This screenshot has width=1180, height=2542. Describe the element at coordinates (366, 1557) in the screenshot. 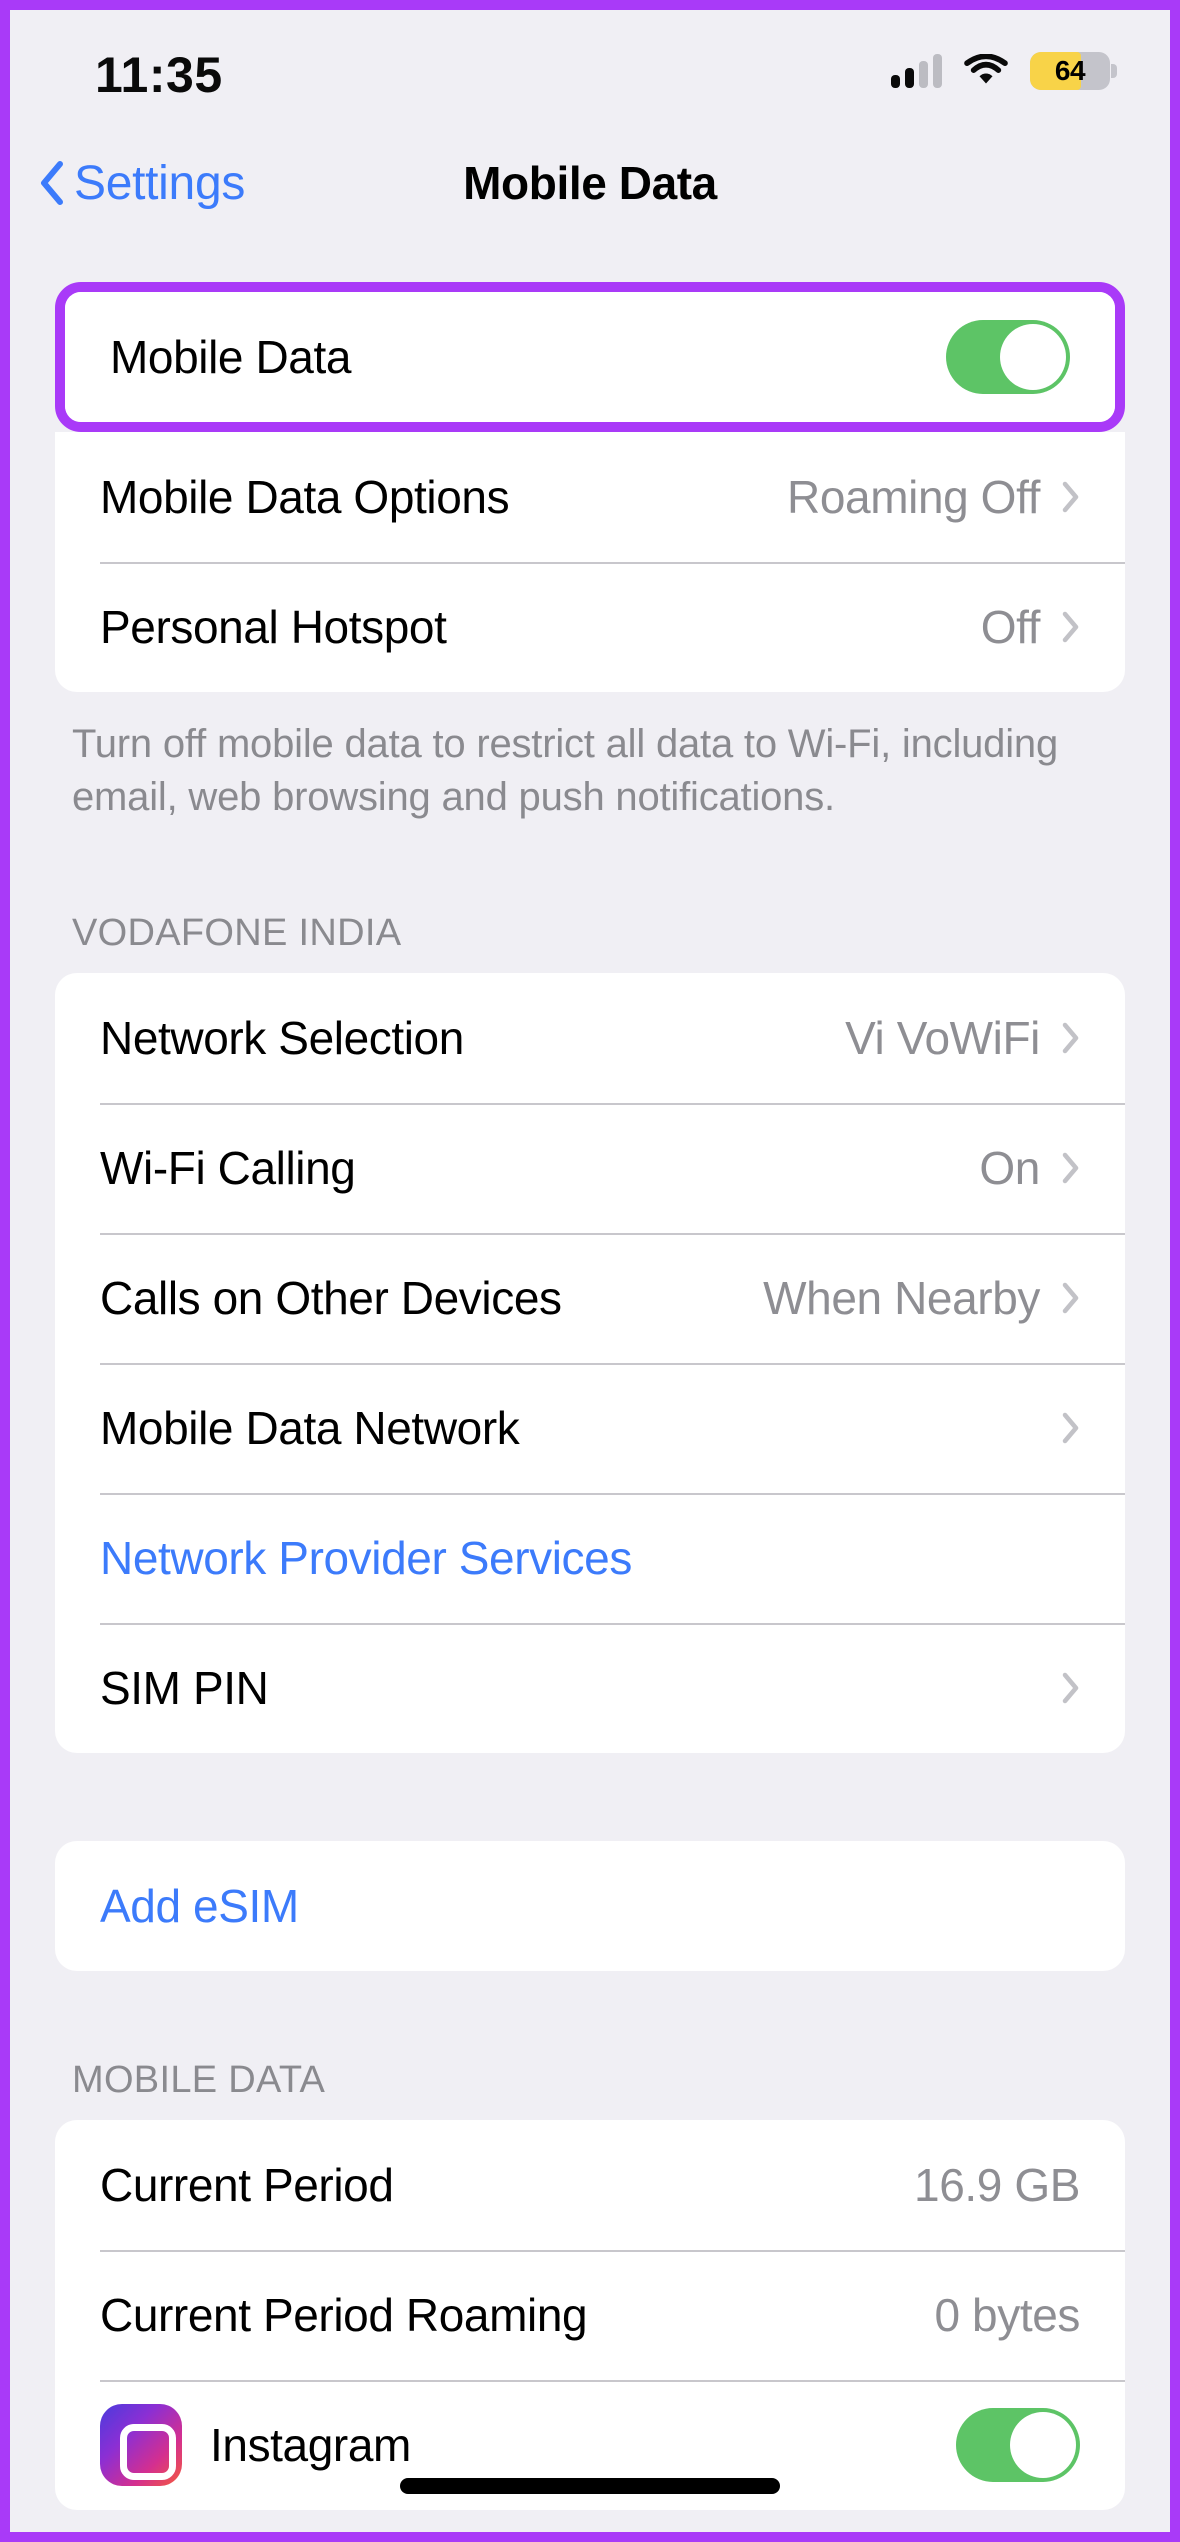

I see `row-label: Network Provider Services` at that location.